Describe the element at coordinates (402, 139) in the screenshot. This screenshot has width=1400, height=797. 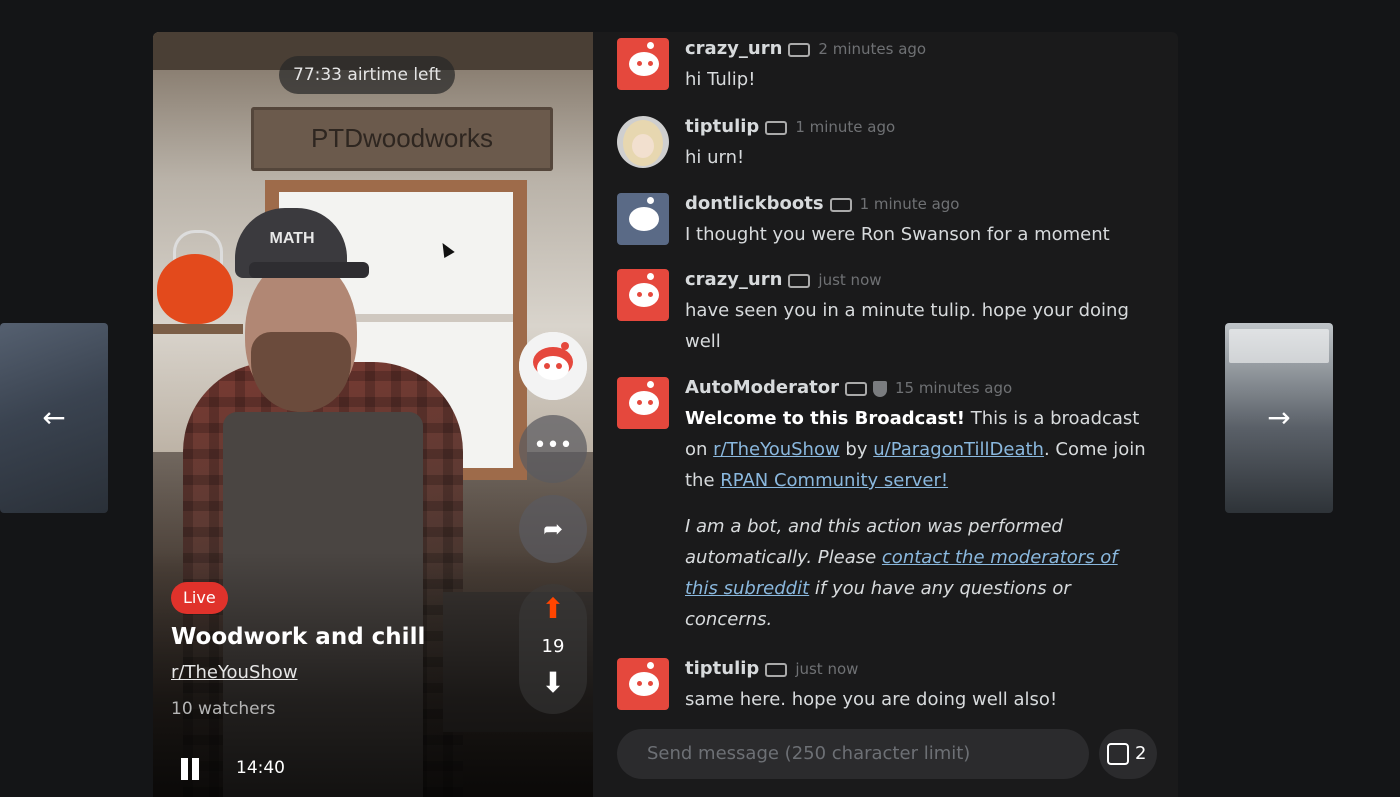
I see `shop-sign: PTDwoodworks` at that location.